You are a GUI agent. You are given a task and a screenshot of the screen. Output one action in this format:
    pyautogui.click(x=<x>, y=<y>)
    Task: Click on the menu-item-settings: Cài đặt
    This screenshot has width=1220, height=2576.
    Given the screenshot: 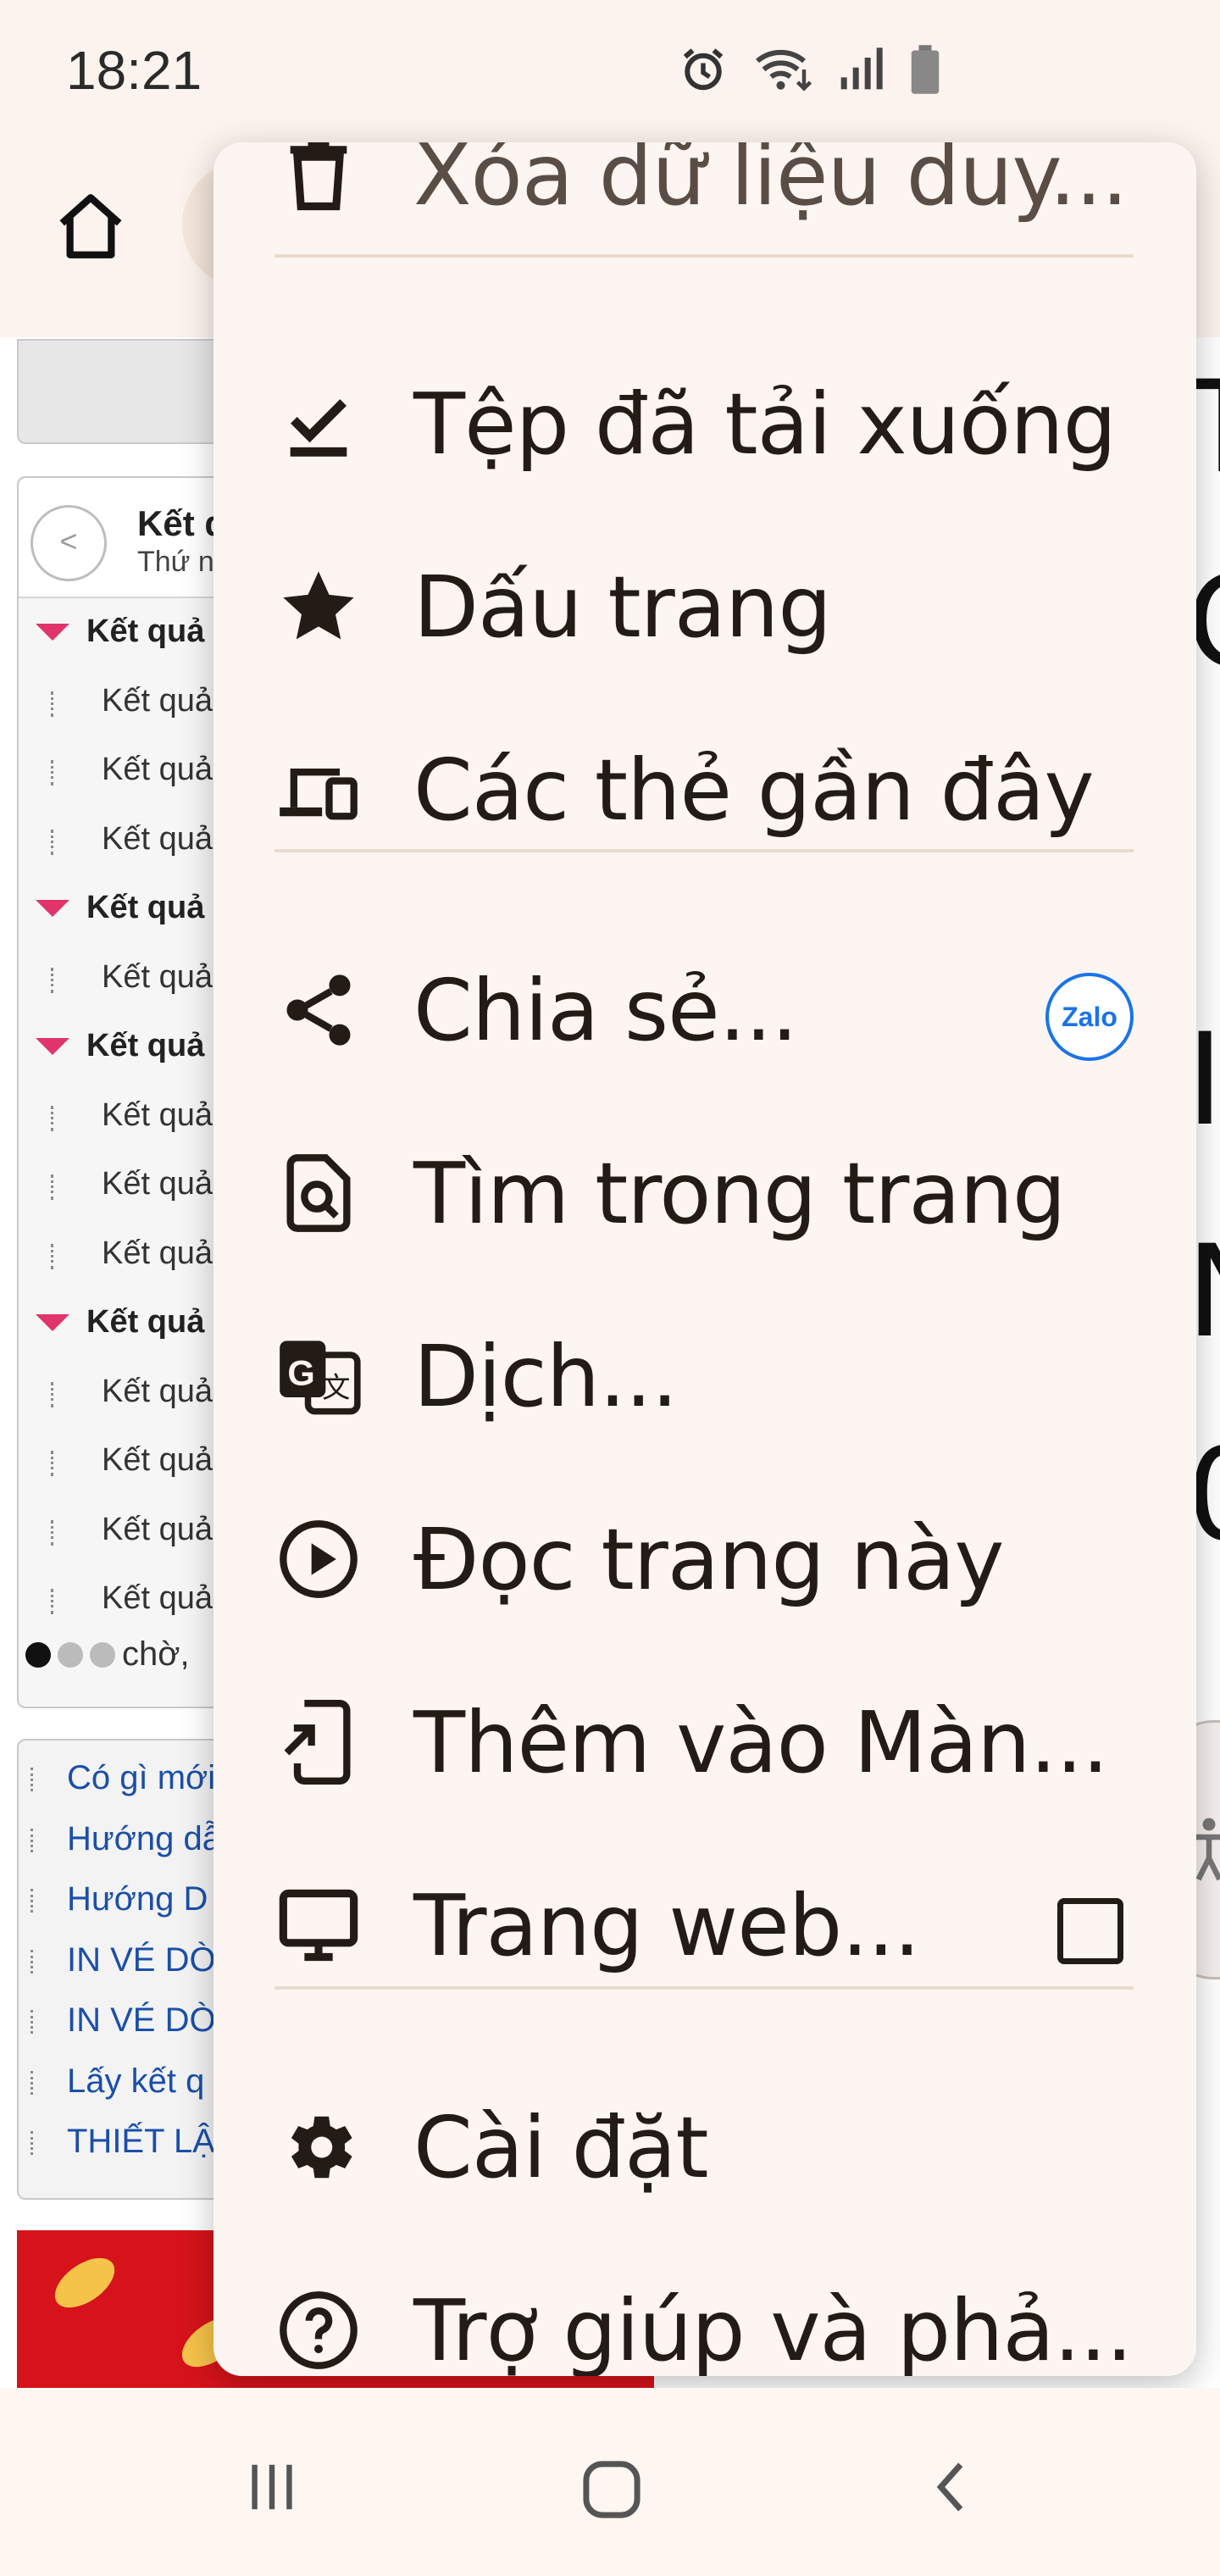 What is the action you would take?
    pyautogui.click(x=705, y=2147)
    